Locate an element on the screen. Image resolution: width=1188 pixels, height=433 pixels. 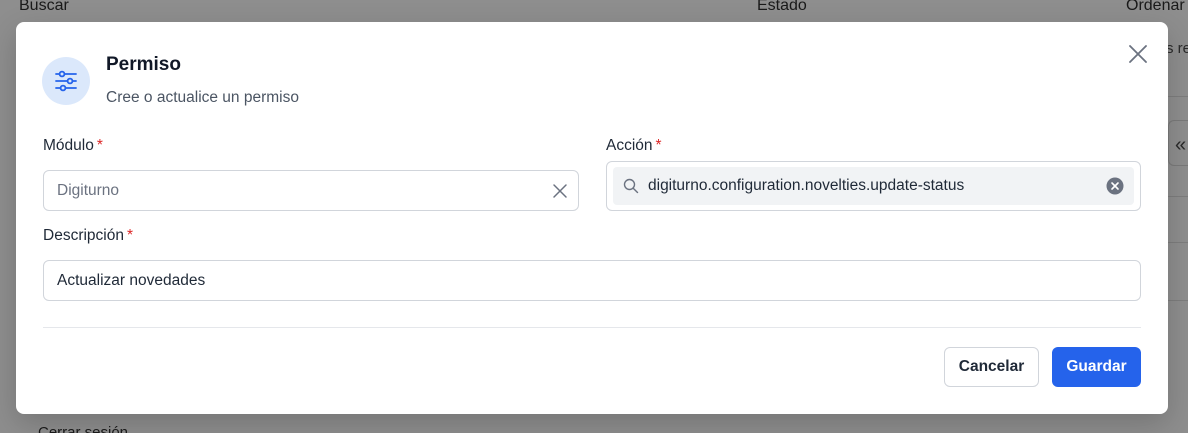
descripcion-value: Actualizar novedades is located at coordinates (131, 280).